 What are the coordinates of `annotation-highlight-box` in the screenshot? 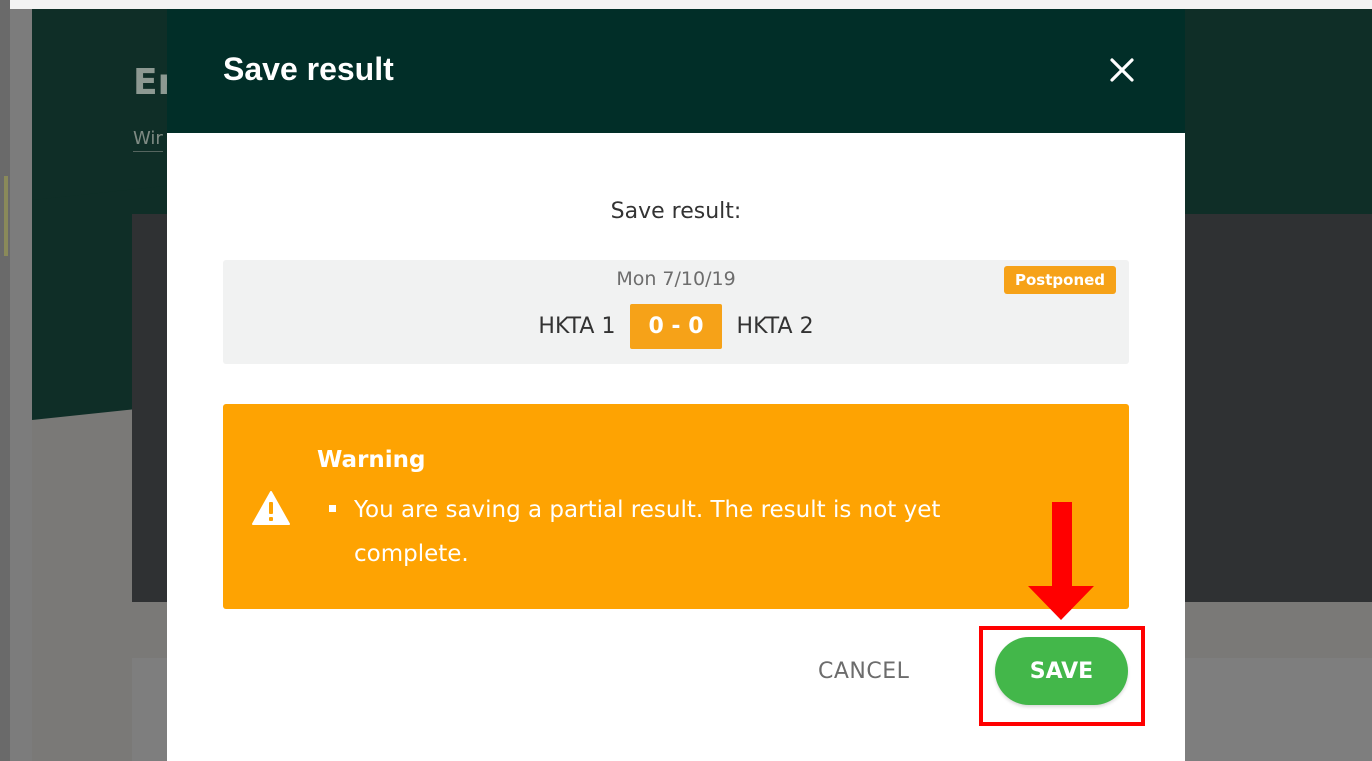 It's located at (1062, 676).